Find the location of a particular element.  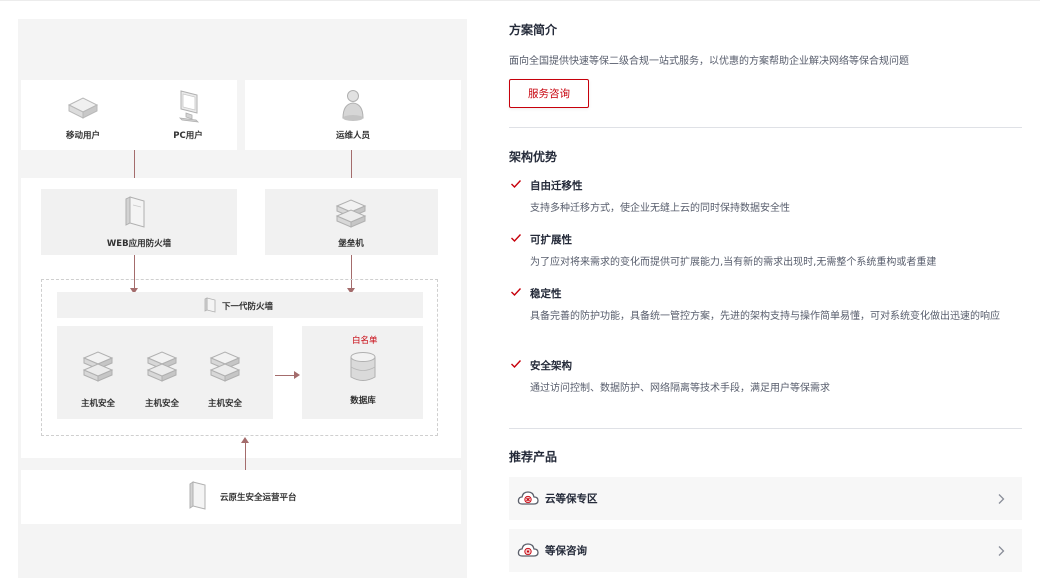

database-cylinder-icon is located at coordinates (363, 366).